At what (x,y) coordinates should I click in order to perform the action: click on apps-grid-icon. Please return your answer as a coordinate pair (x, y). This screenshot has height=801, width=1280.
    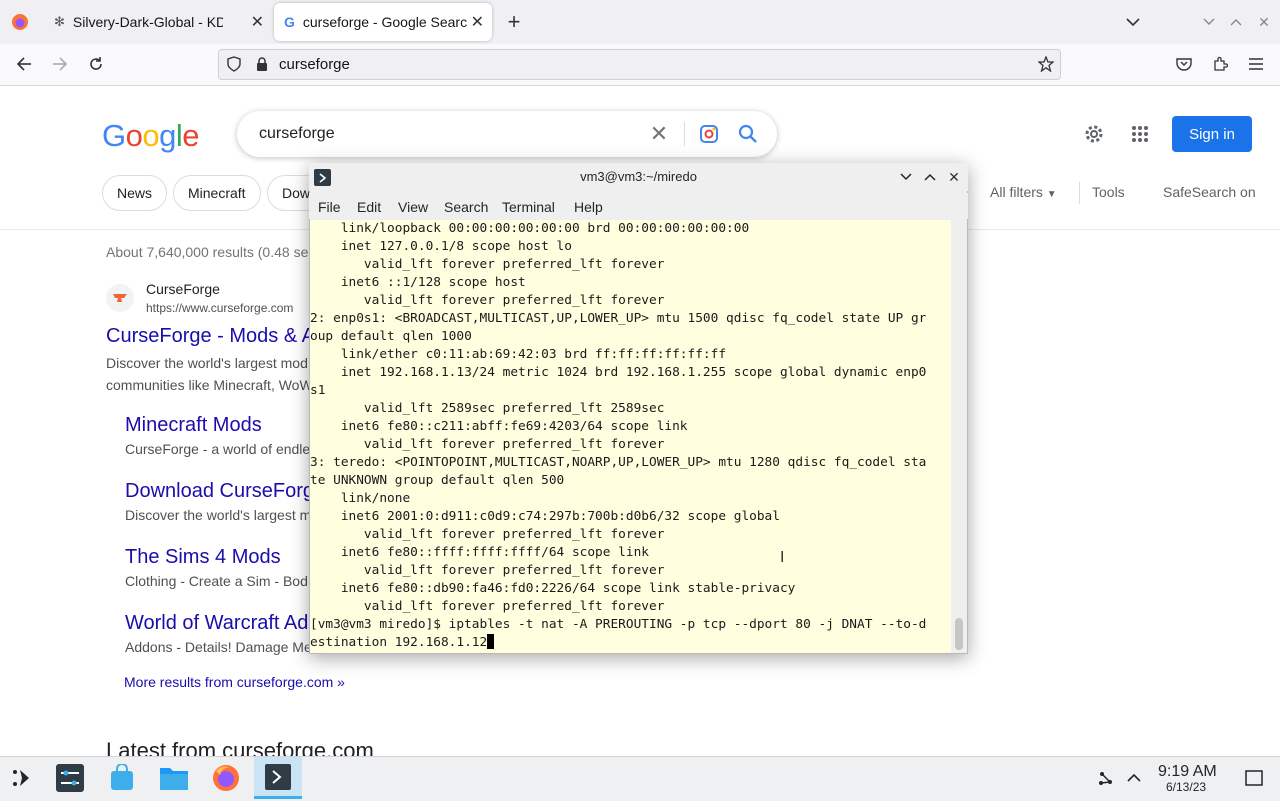
    Looking at the image, I should click on (1140, 134).